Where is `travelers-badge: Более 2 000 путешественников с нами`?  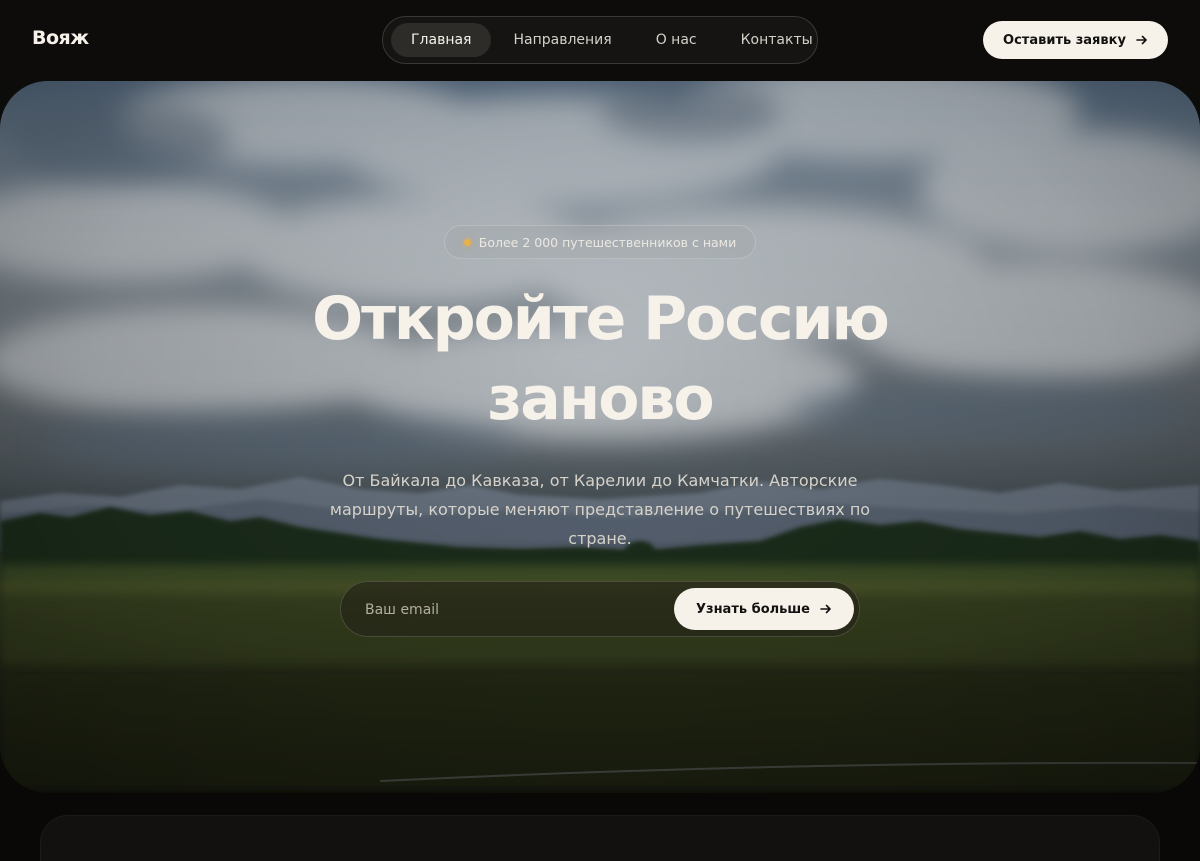
travelers-badge: Более 2 000 путешественников с нами is located at coordinates (600, 242).